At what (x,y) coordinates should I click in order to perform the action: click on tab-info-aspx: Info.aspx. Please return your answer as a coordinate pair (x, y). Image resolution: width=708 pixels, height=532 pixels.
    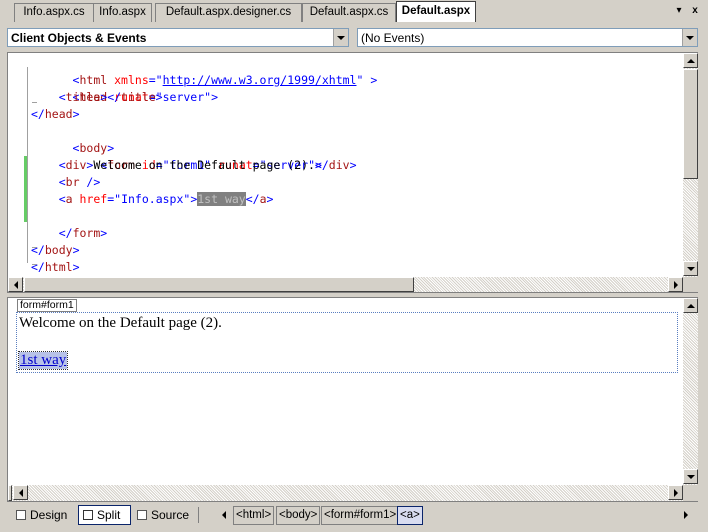
    Looking at the image, I should click on (122, 12).